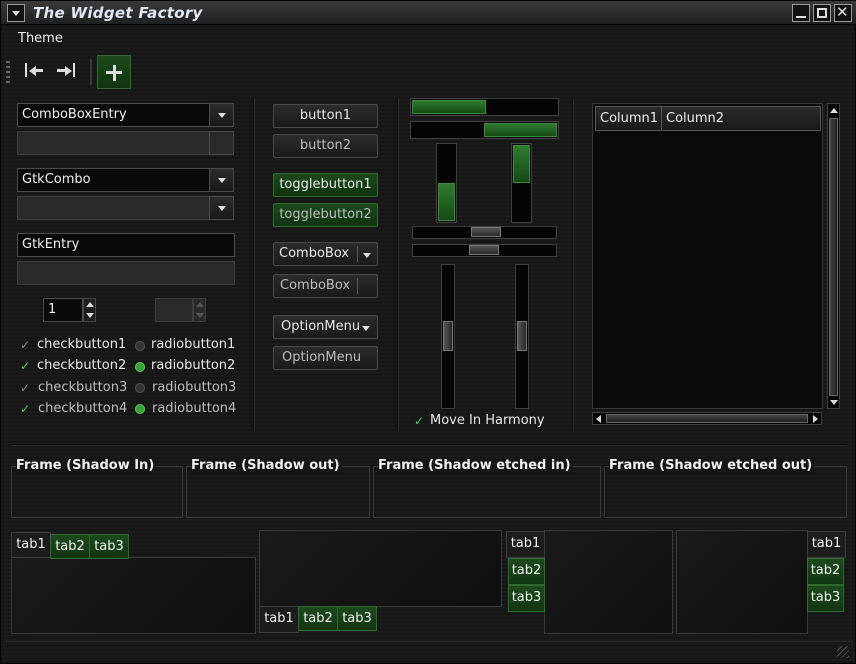  What do you see at coordinates (815, 419) in the screenshot?
I see `scroll-right-icon` at bounding box center [815, 419].